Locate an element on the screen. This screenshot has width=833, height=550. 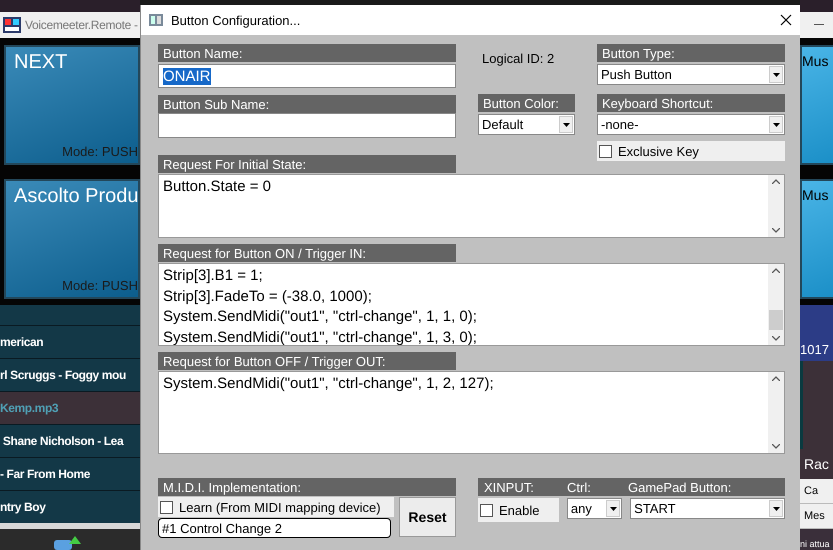
section-label: Request For Initial State: is located at coordinates (307, 164).